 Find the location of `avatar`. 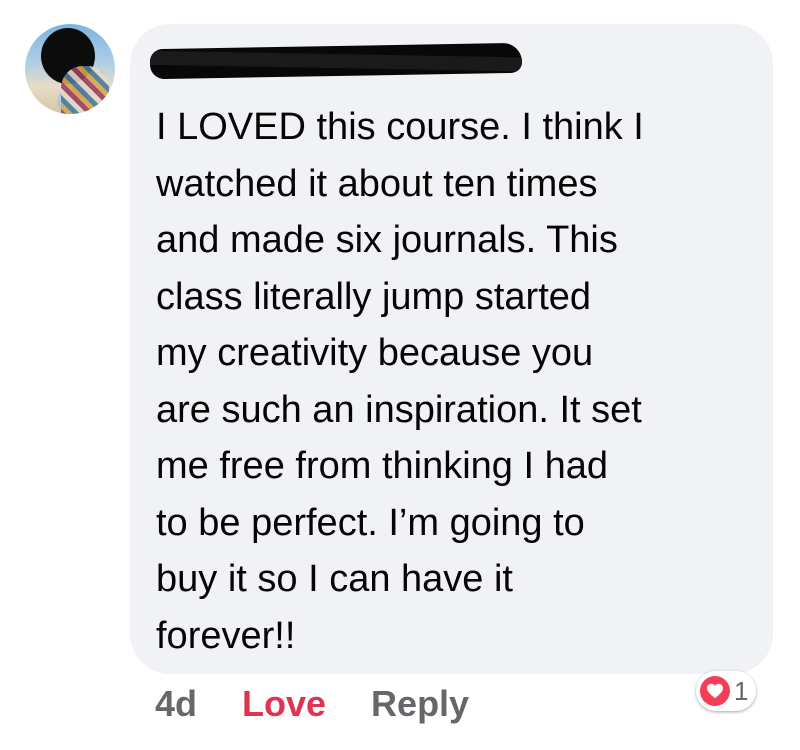

avatar is located at coordinates (70, 69).